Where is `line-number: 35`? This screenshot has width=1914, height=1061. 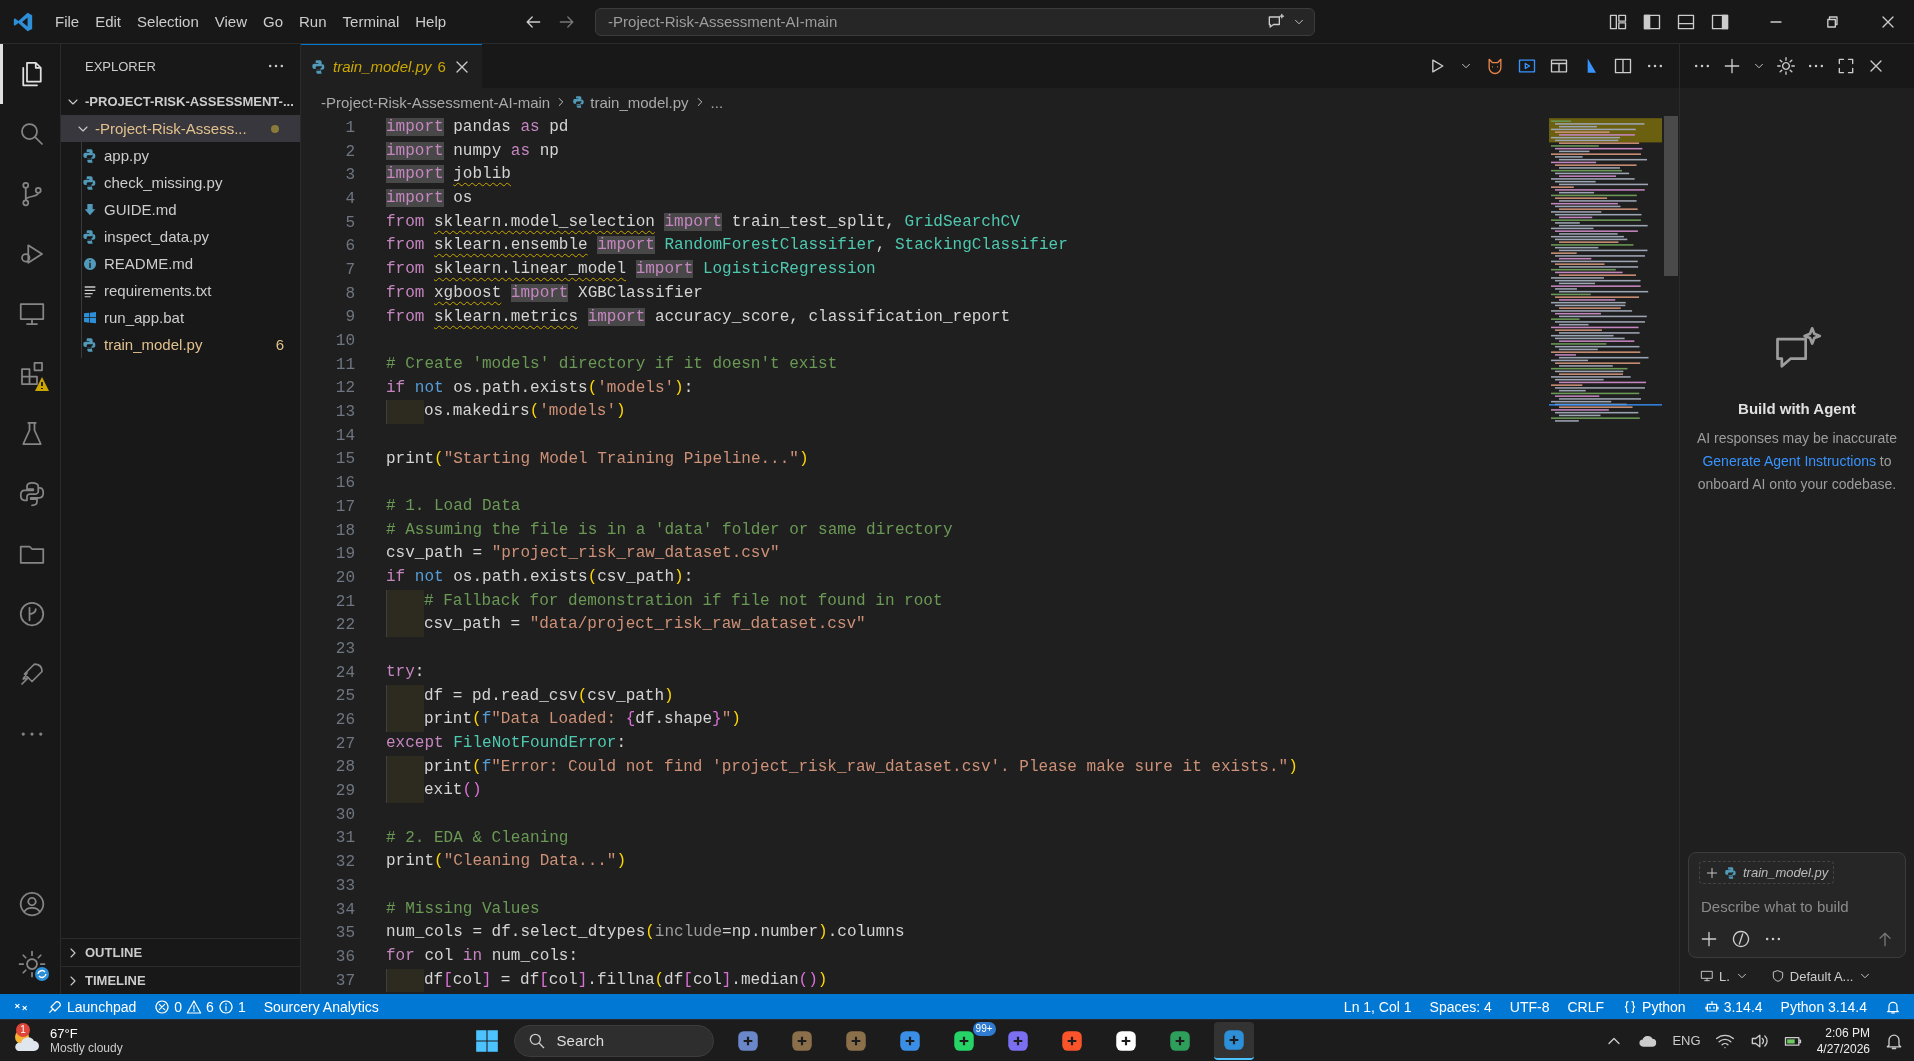 line-number: 35 is located at coordinates (344, 933).